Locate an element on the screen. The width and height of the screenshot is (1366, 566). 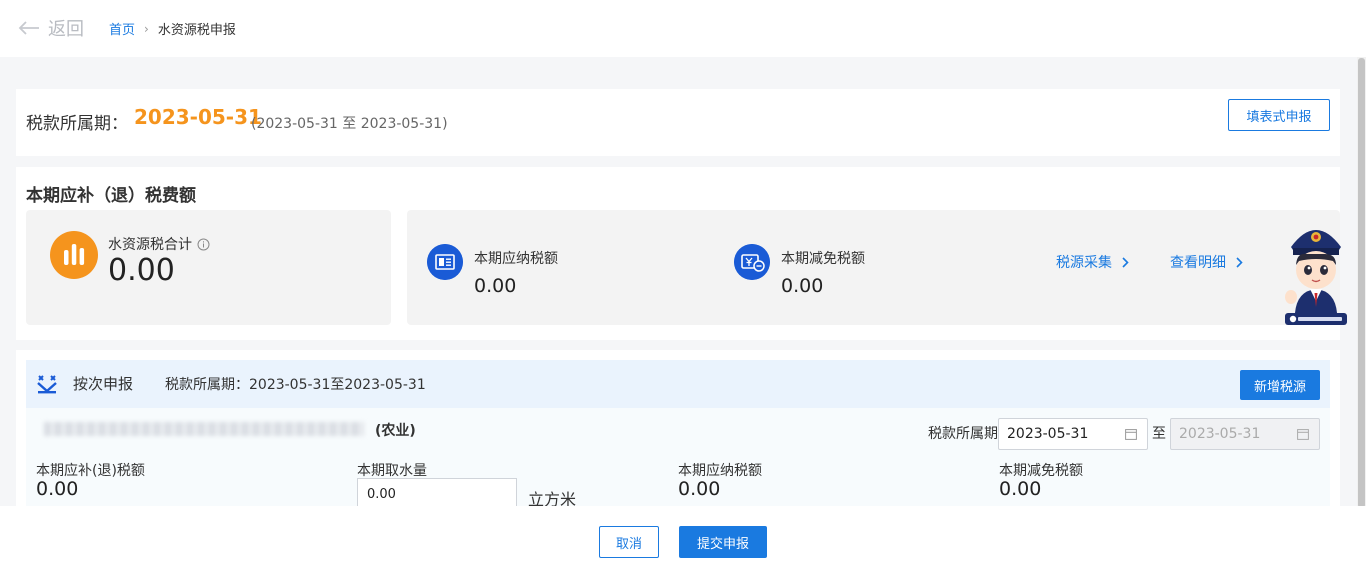
payable-label: 本期应纳税额 is located at coordinates (516, 259).